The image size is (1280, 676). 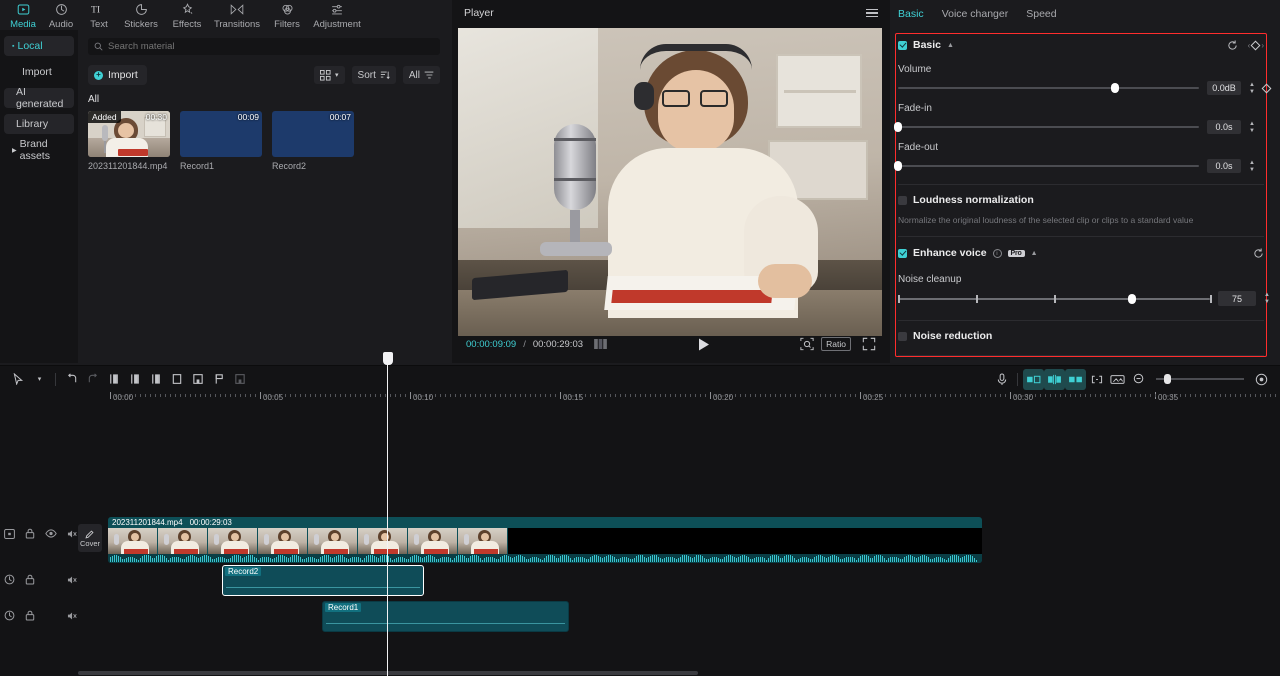 I want to click on noise-reduction-checkbox, so click(x=902, y=336).